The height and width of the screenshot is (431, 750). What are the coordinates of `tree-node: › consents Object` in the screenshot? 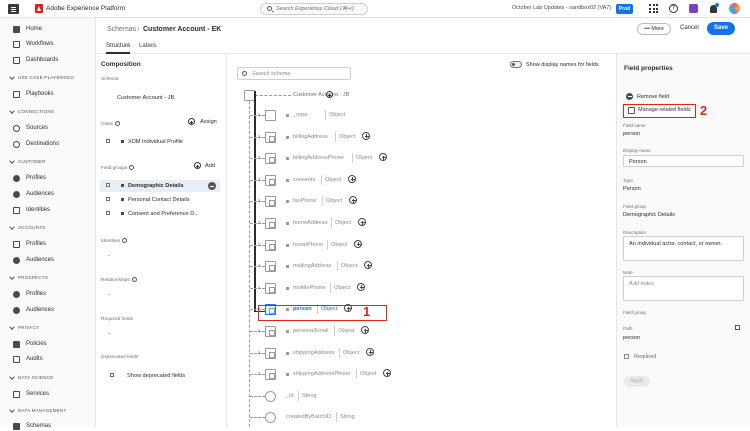 It's located at (383, 180).